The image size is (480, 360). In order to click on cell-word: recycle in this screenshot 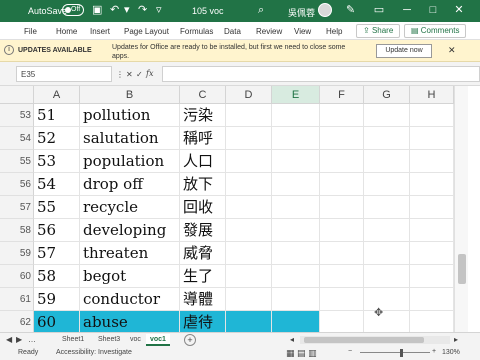, I will do `click(130, 207)`.